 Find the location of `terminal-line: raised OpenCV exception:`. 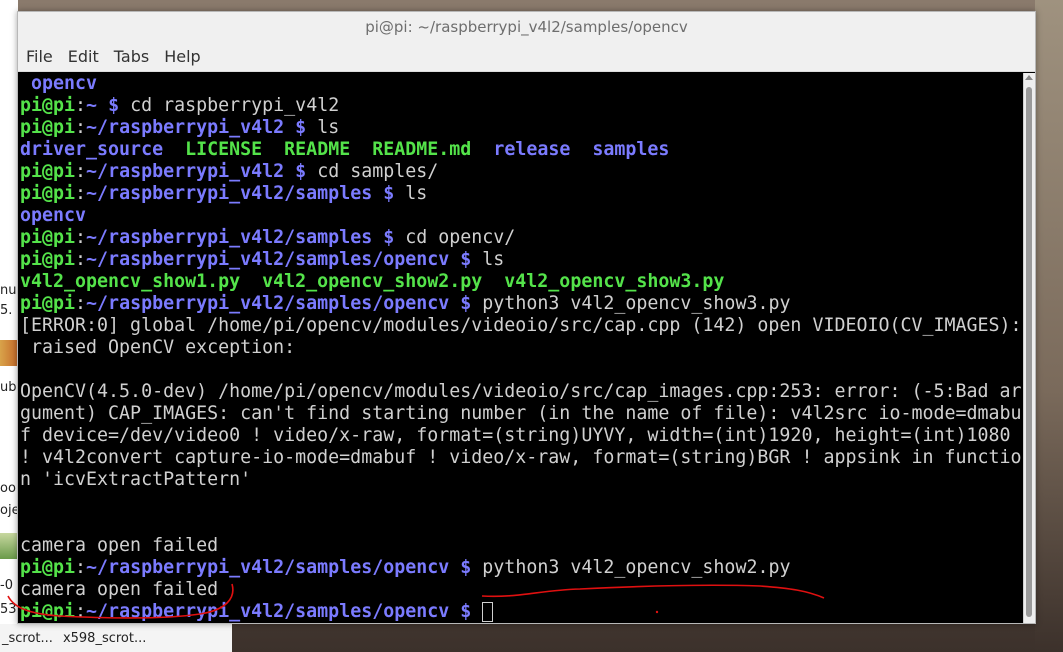

terminal-line: raised OpenCV exception: is located at coordinates (520, 348).